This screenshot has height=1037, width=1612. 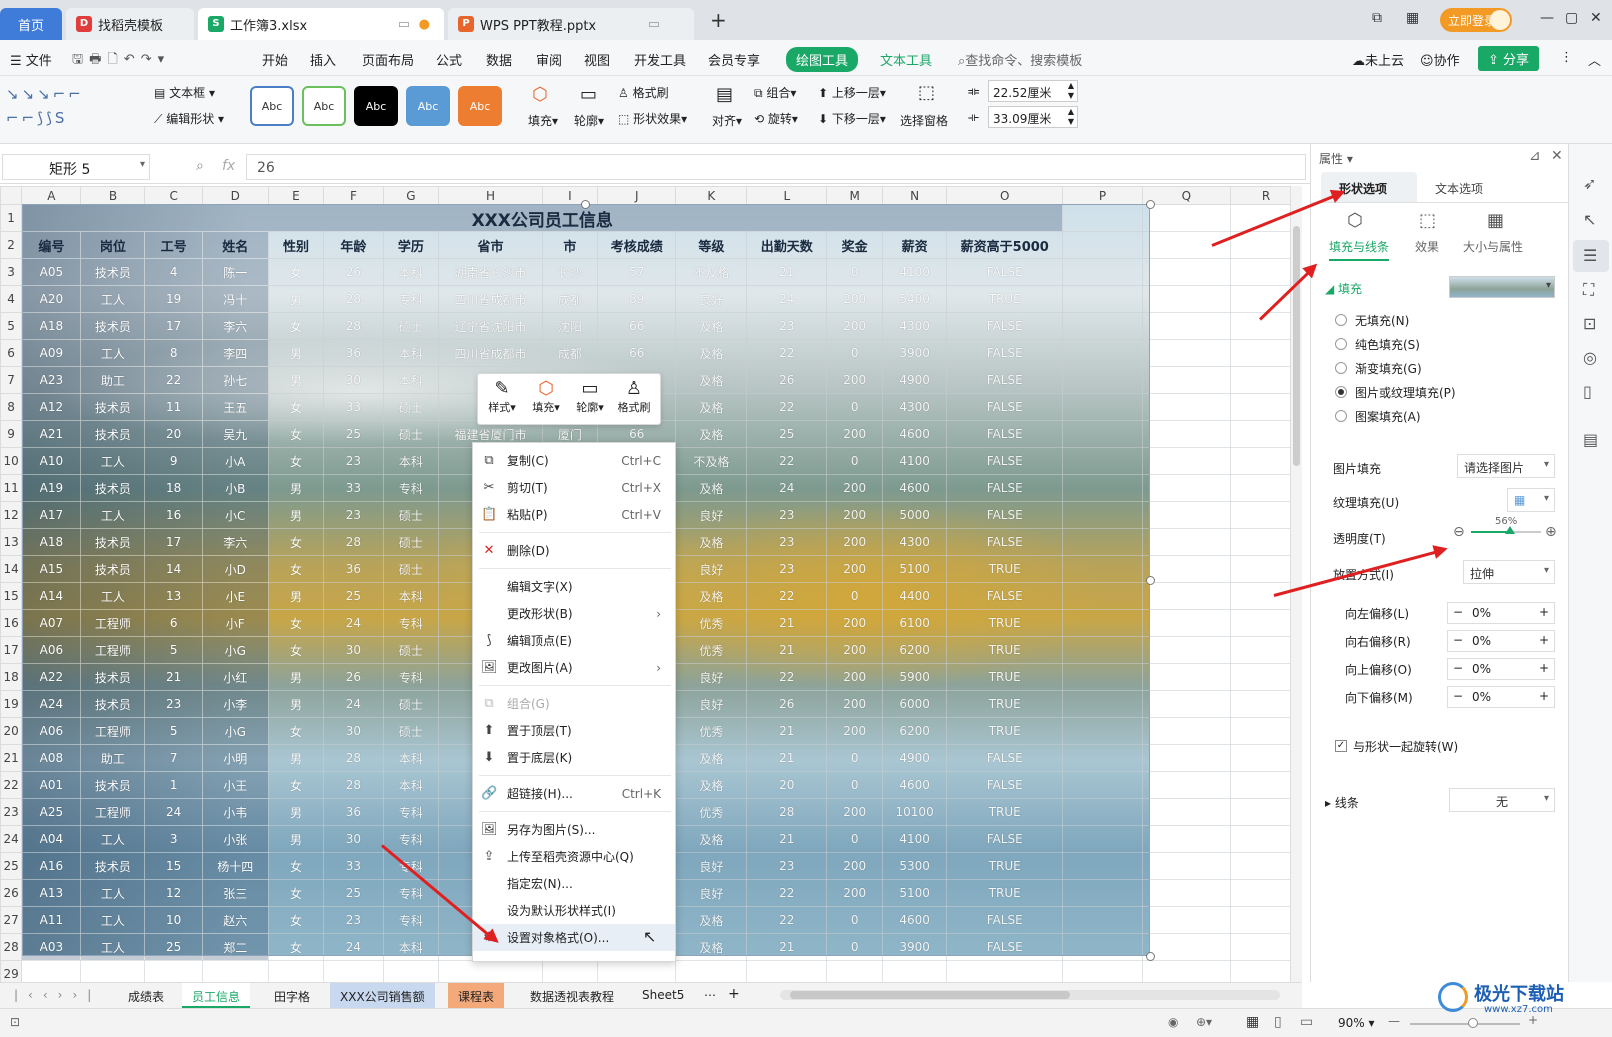 I want to click on zoom-search-icon: ⌕, so click(x=200, y=166).